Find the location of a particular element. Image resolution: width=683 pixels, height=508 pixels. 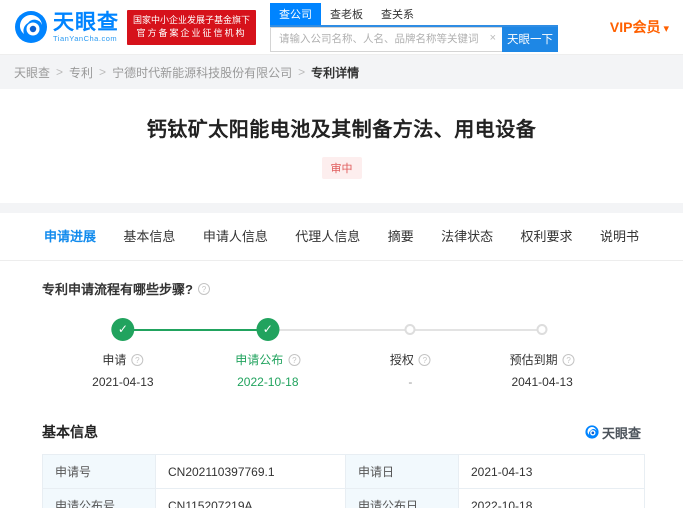

breadcrumb-home: 天眼查 is located at coordinates (32, 72).